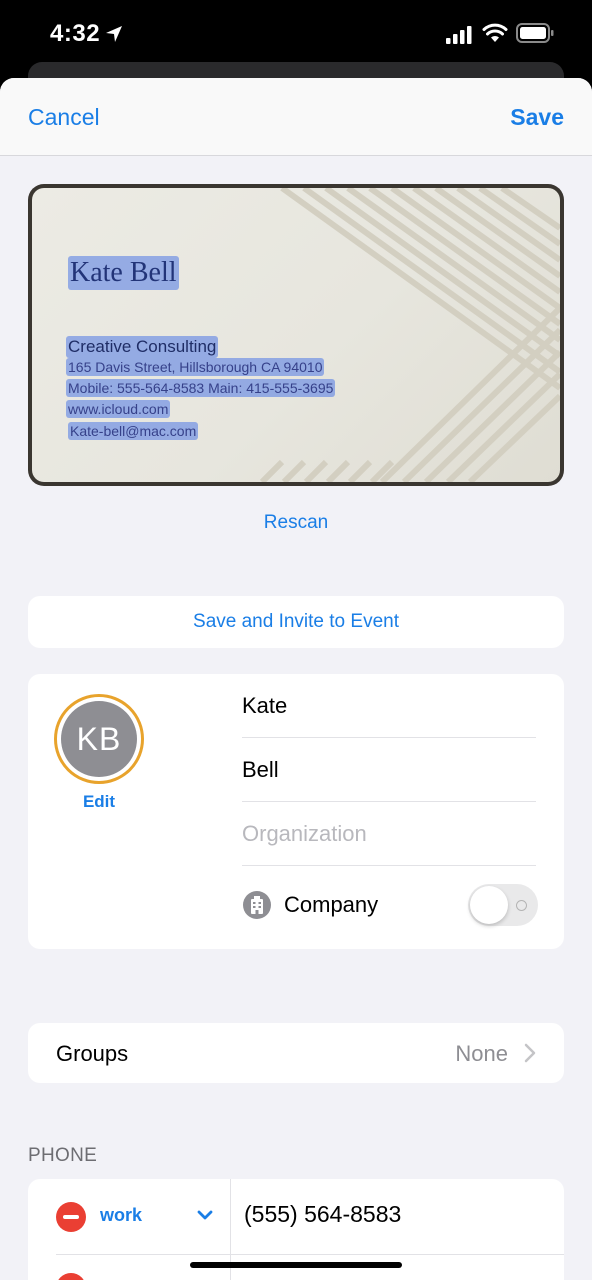 This screenshot has width=592, height=1280. I want to click on card-website-text: www.icloud.com, so click(118, 409).